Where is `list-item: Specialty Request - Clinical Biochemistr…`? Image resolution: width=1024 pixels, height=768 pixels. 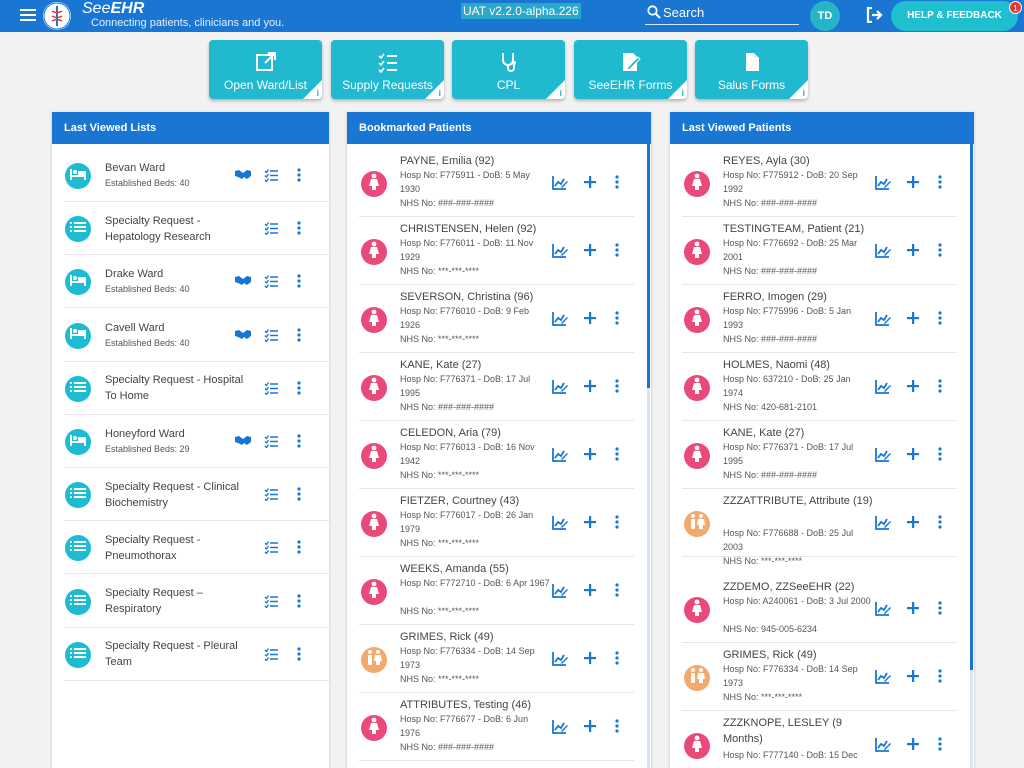
list-item: Specialty Request - Clinical Biochemistr… is located at coordinates (196, 495).